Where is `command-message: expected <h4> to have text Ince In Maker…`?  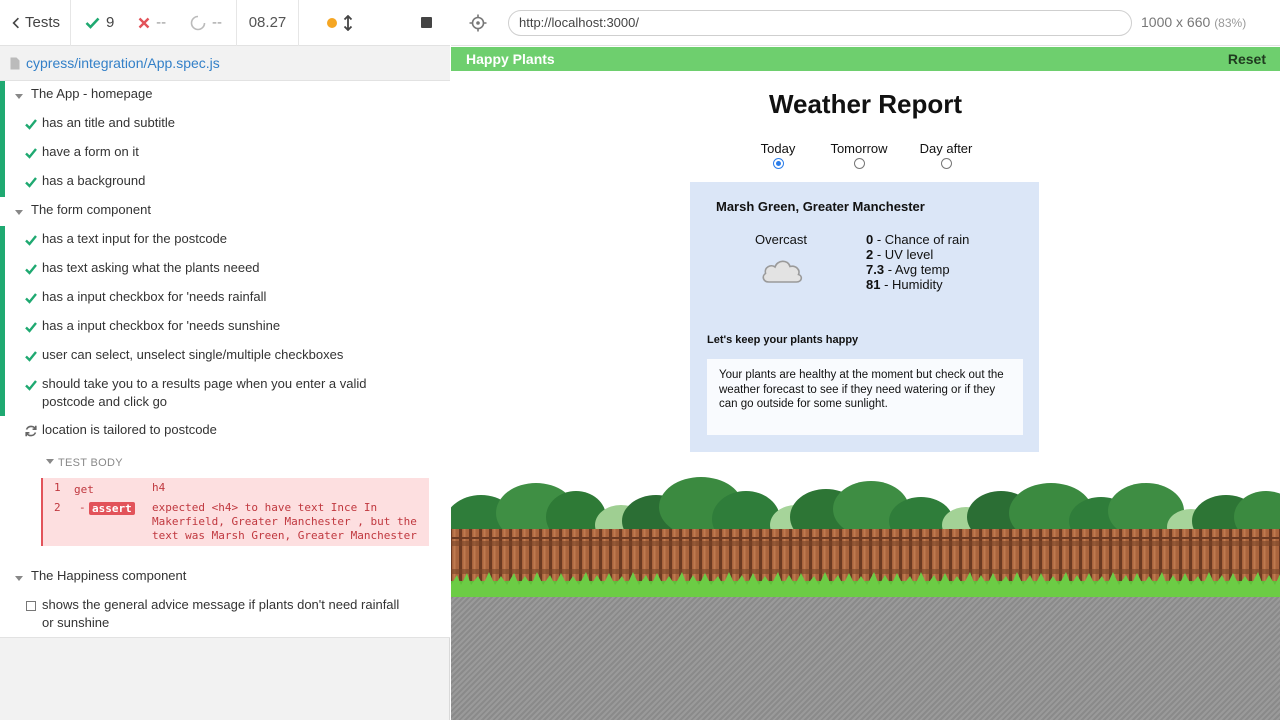 command-message: expected <h4> to have text Ince In Maker… is located at coordinates (284, 521).